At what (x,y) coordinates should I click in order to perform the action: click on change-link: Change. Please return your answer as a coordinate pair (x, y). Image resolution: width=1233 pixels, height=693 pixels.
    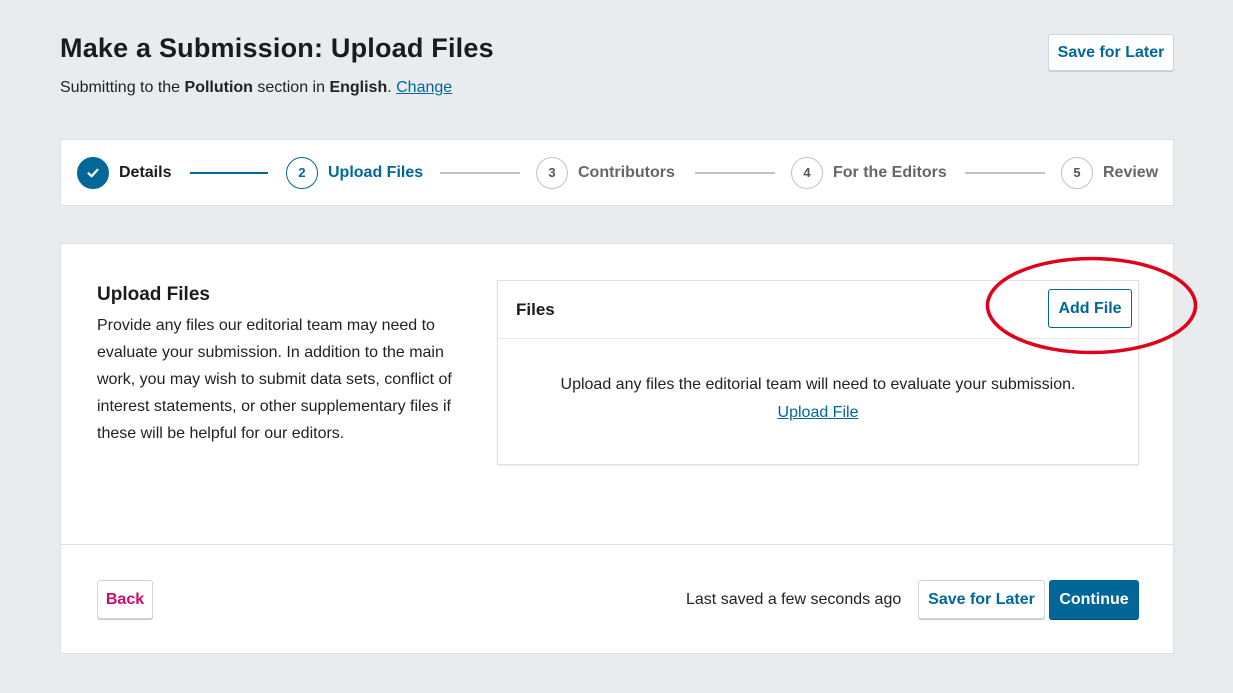
    Looking at the image, I should click on (424, 87).